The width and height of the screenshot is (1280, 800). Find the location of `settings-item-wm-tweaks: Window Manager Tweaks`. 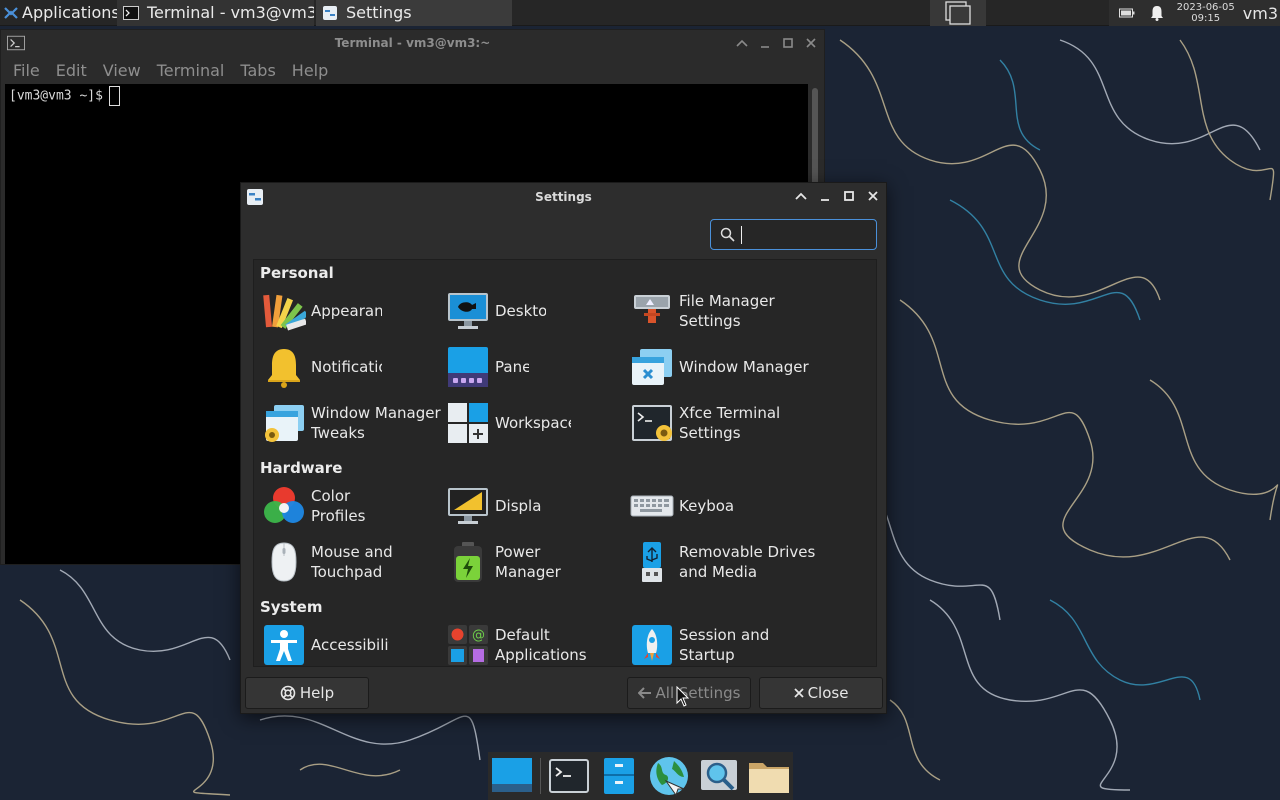

settings-item-wm-tweaks: Window Manager Tweaks is located at coordinates (352, 423).